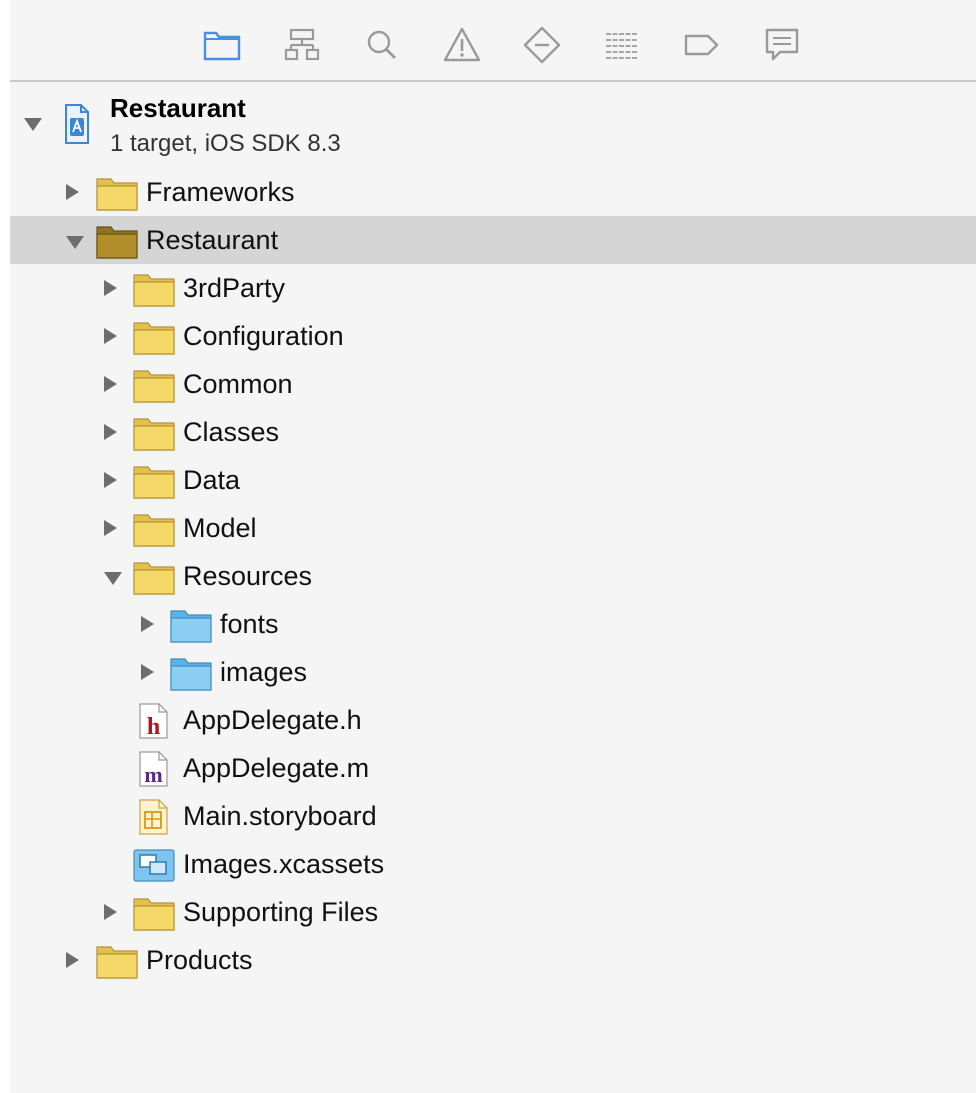 This screenshot has height=1093, width=976. I want to click on tree-item-label: AppDelegate.m, so click(276, 768).